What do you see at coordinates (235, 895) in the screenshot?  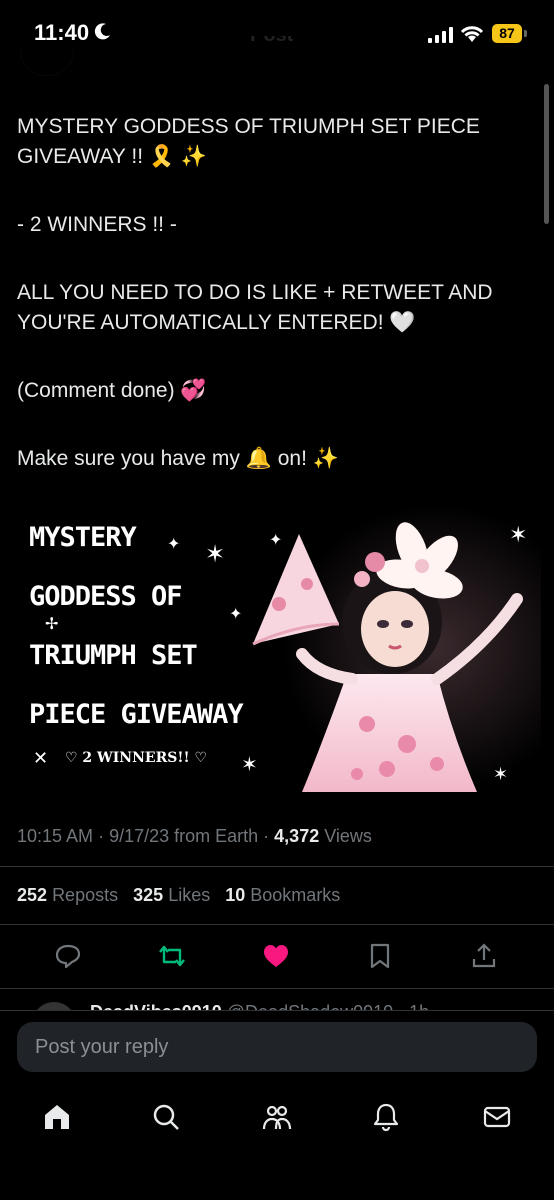 I see `bookmarks-count: 10` at bounding box center [235, 895].